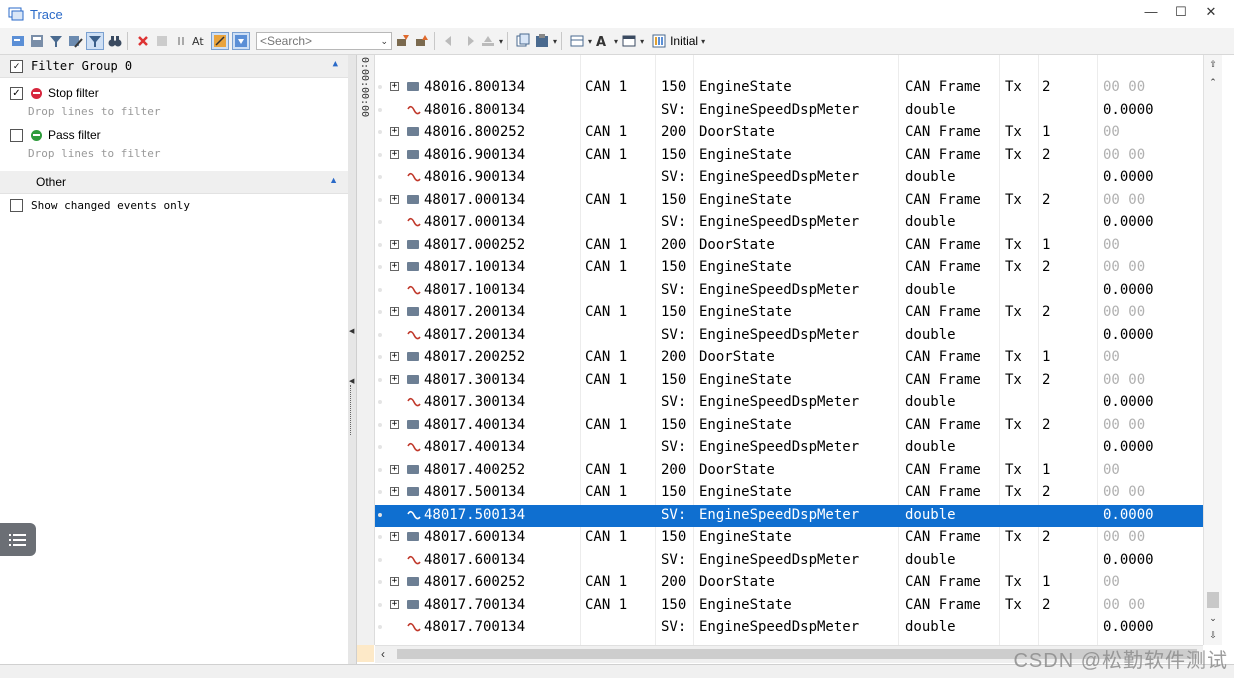  I want to click on filter-icon, so click(56, 41).